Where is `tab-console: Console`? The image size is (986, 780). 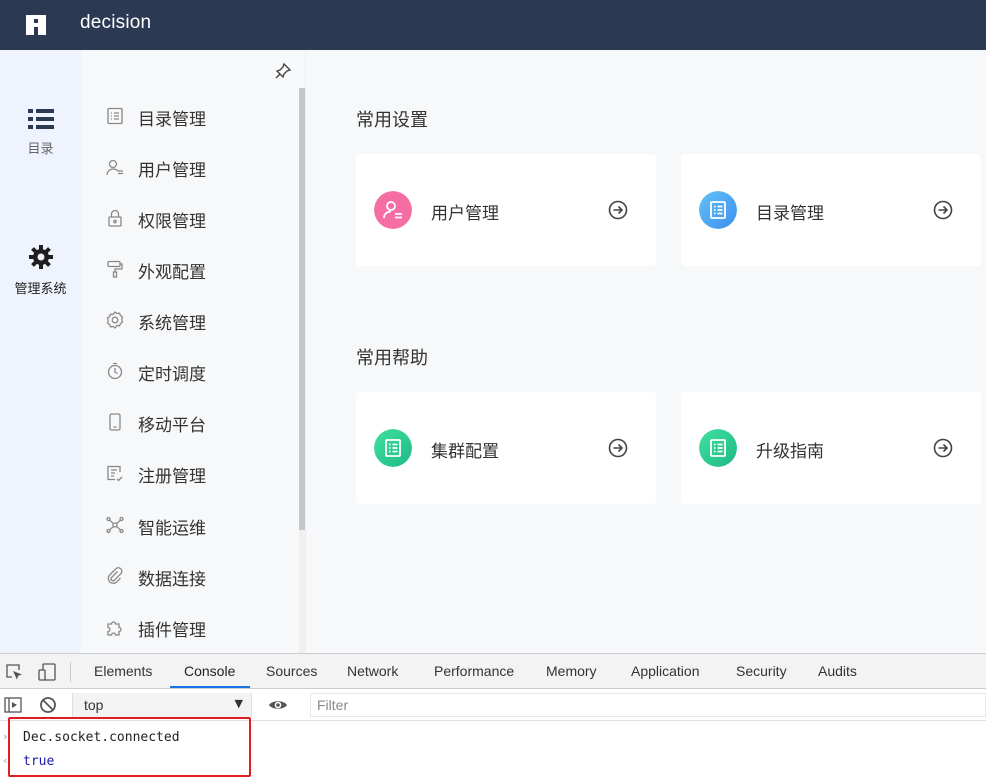
tab-console: Console is located at coordinates (209, 671).